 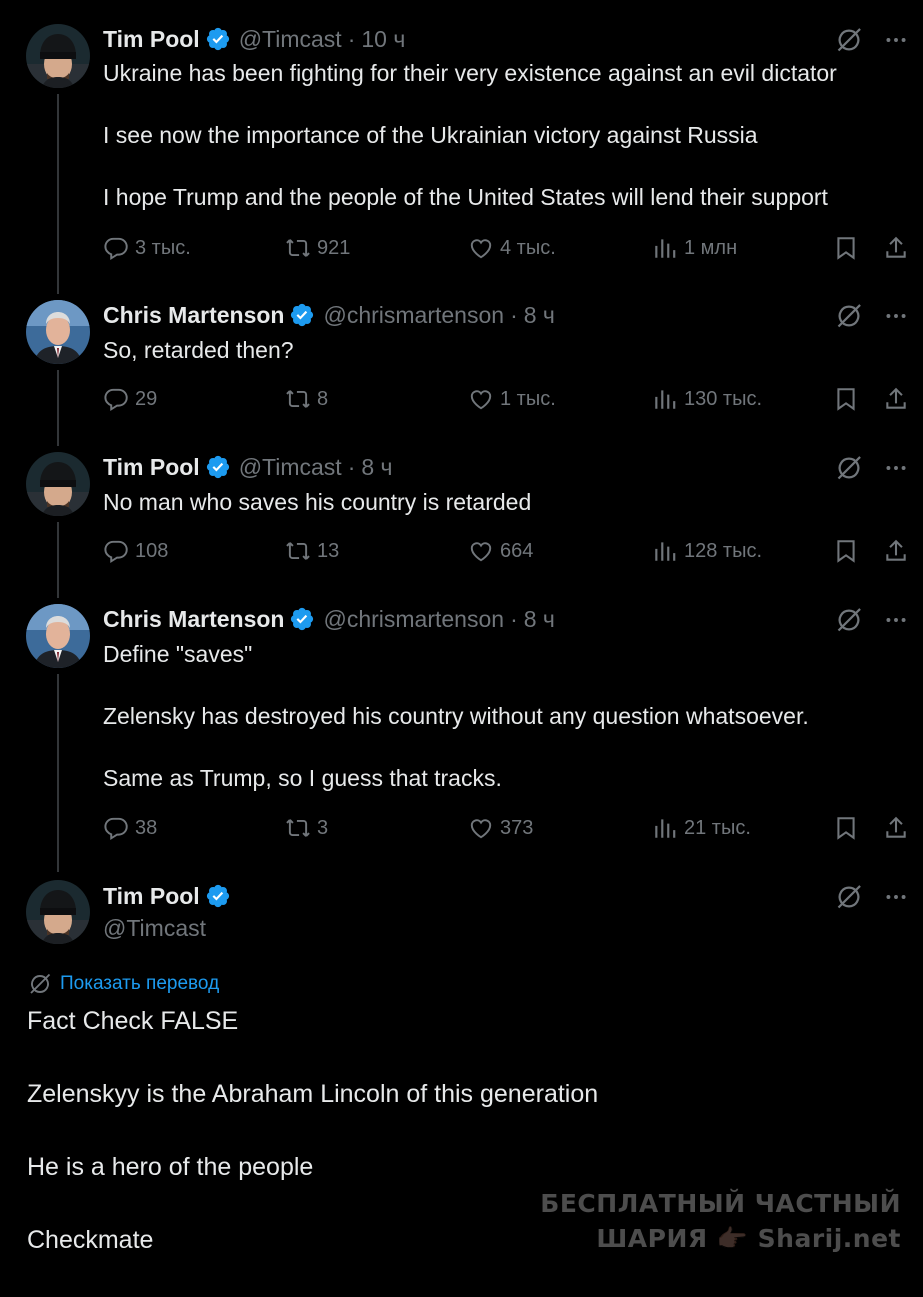 I want to click on repost-button: 8, so click(x=306, y=399).